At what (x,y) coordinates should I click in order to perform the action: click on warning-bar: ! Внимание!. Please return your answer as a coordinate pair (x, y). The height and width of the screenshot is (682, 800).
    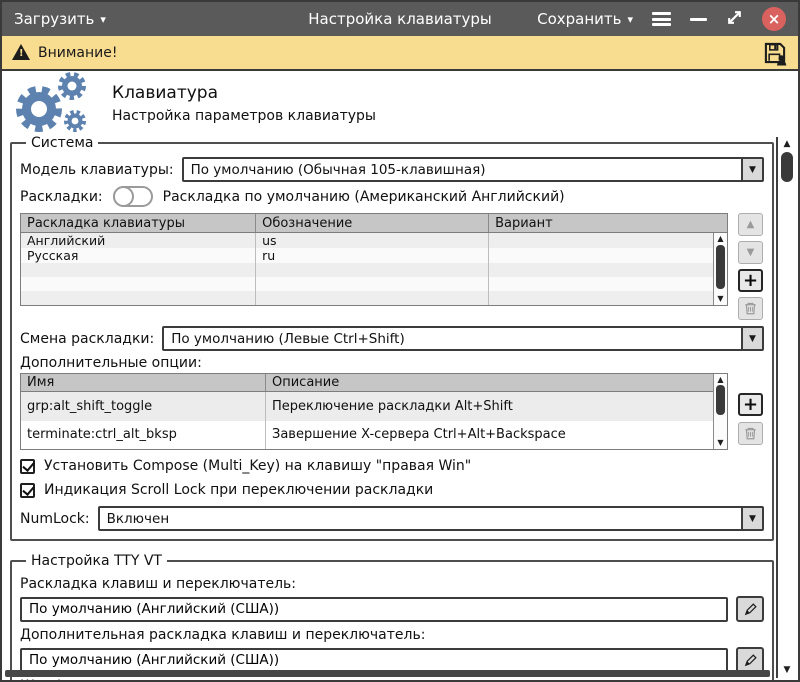
    Looking at the image, I should click on (400, 53).